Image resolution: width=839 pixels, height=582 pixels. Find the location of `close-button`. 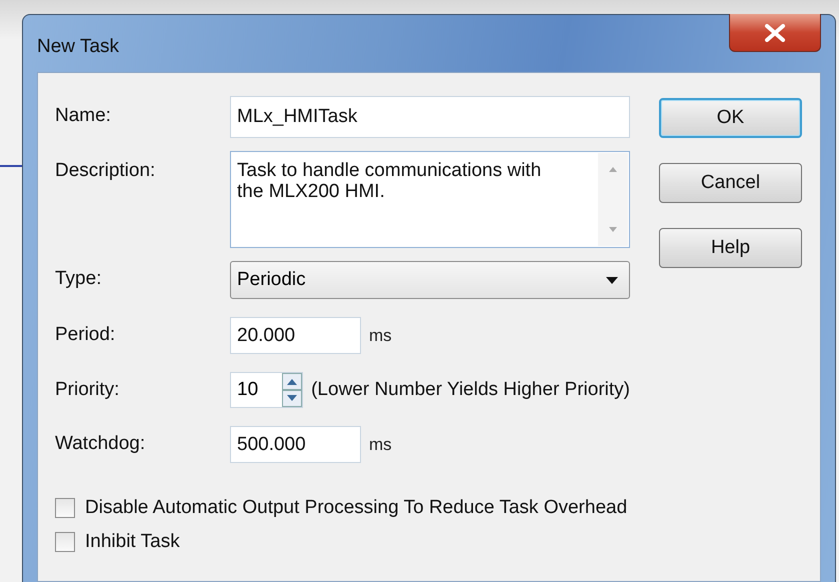

close-button is located at coordinates (775, 33).